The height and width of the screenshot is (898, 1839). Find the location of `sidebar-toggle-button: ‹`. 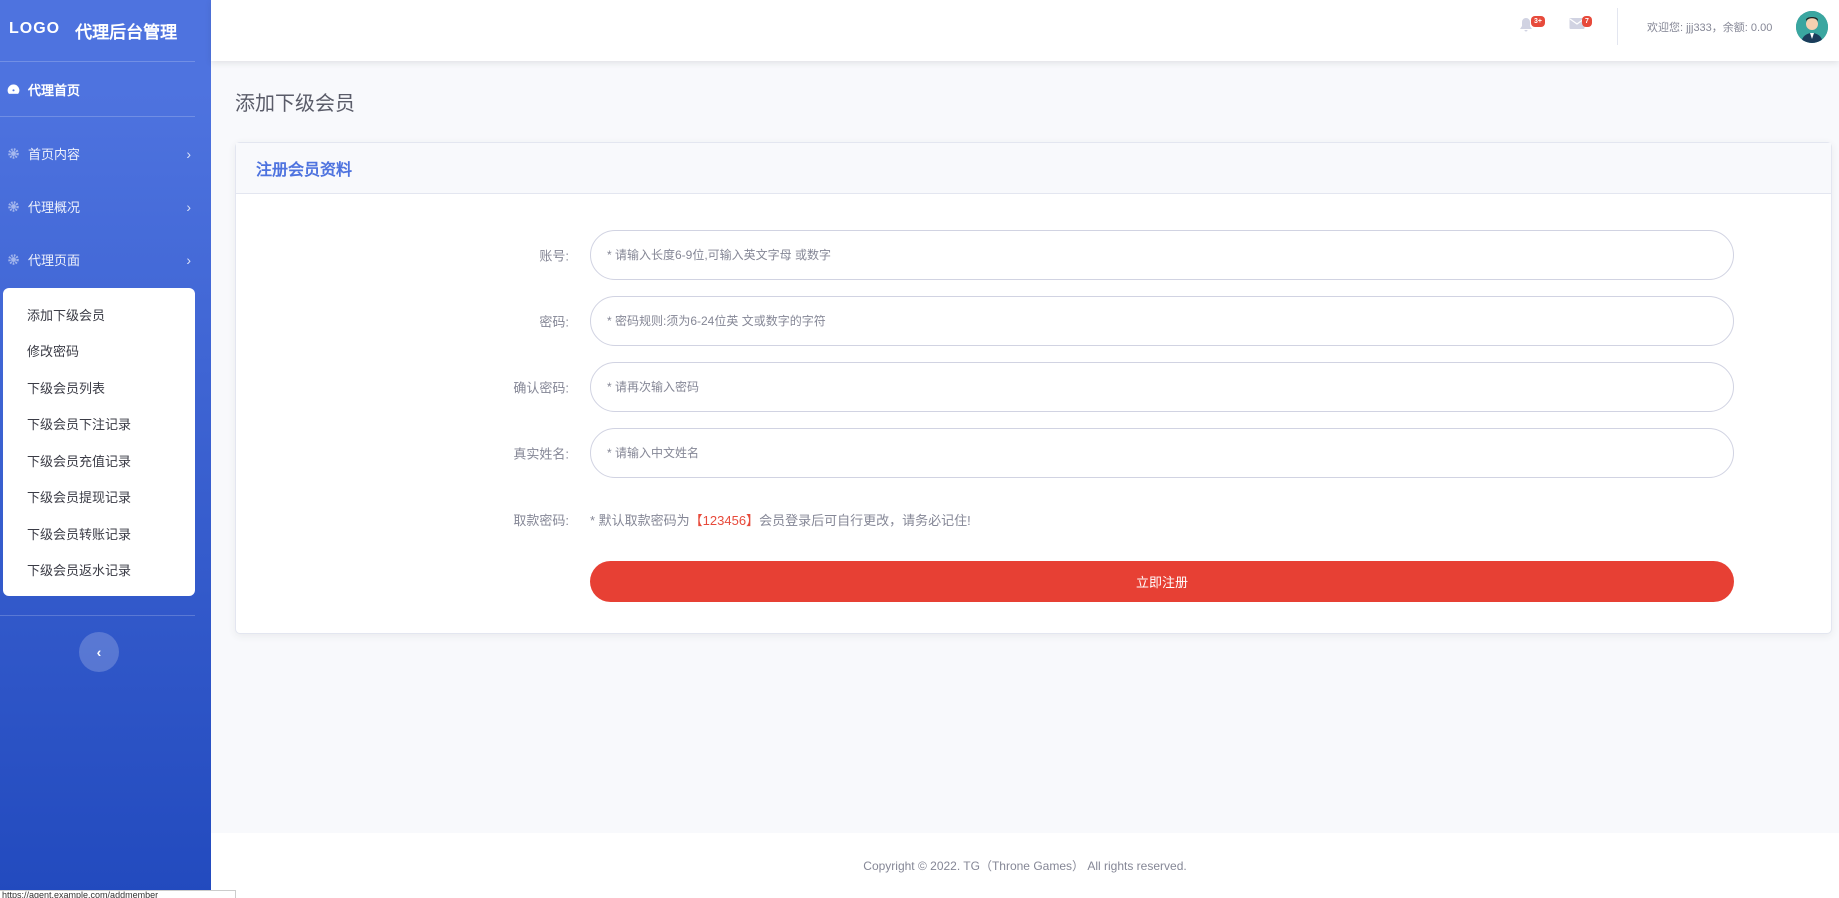

sidebar-toggle-button: ‹ is located at coordinates (99, 652).